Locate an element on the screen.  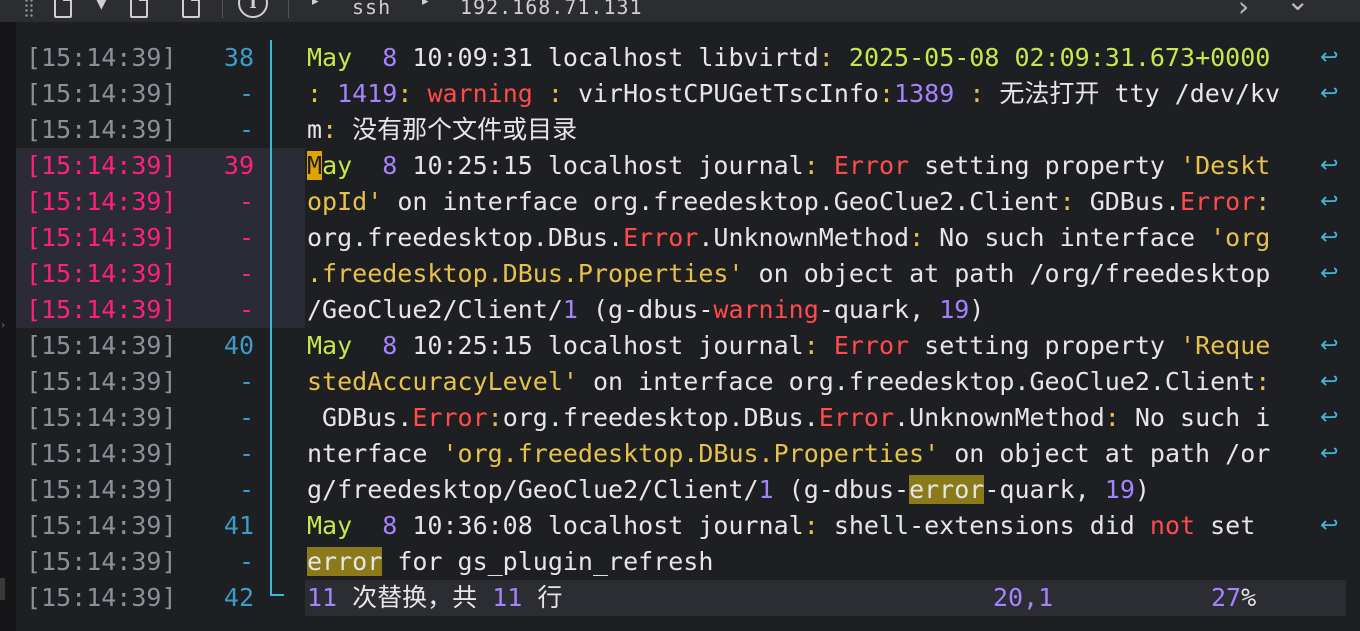
log-text: org.freedesktop.DBus. is located at coordinates (465, 237).